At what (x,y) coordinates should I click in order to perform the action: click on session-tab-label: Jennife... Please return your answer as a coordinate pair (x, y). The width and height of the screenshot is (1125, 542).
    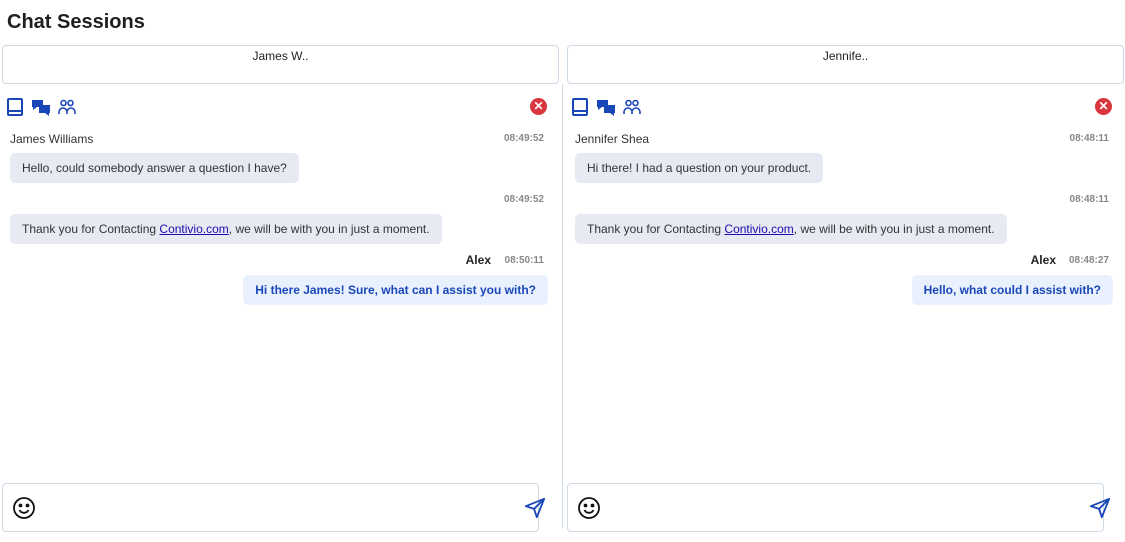
    Looking at the image, I should click on (845, 56).